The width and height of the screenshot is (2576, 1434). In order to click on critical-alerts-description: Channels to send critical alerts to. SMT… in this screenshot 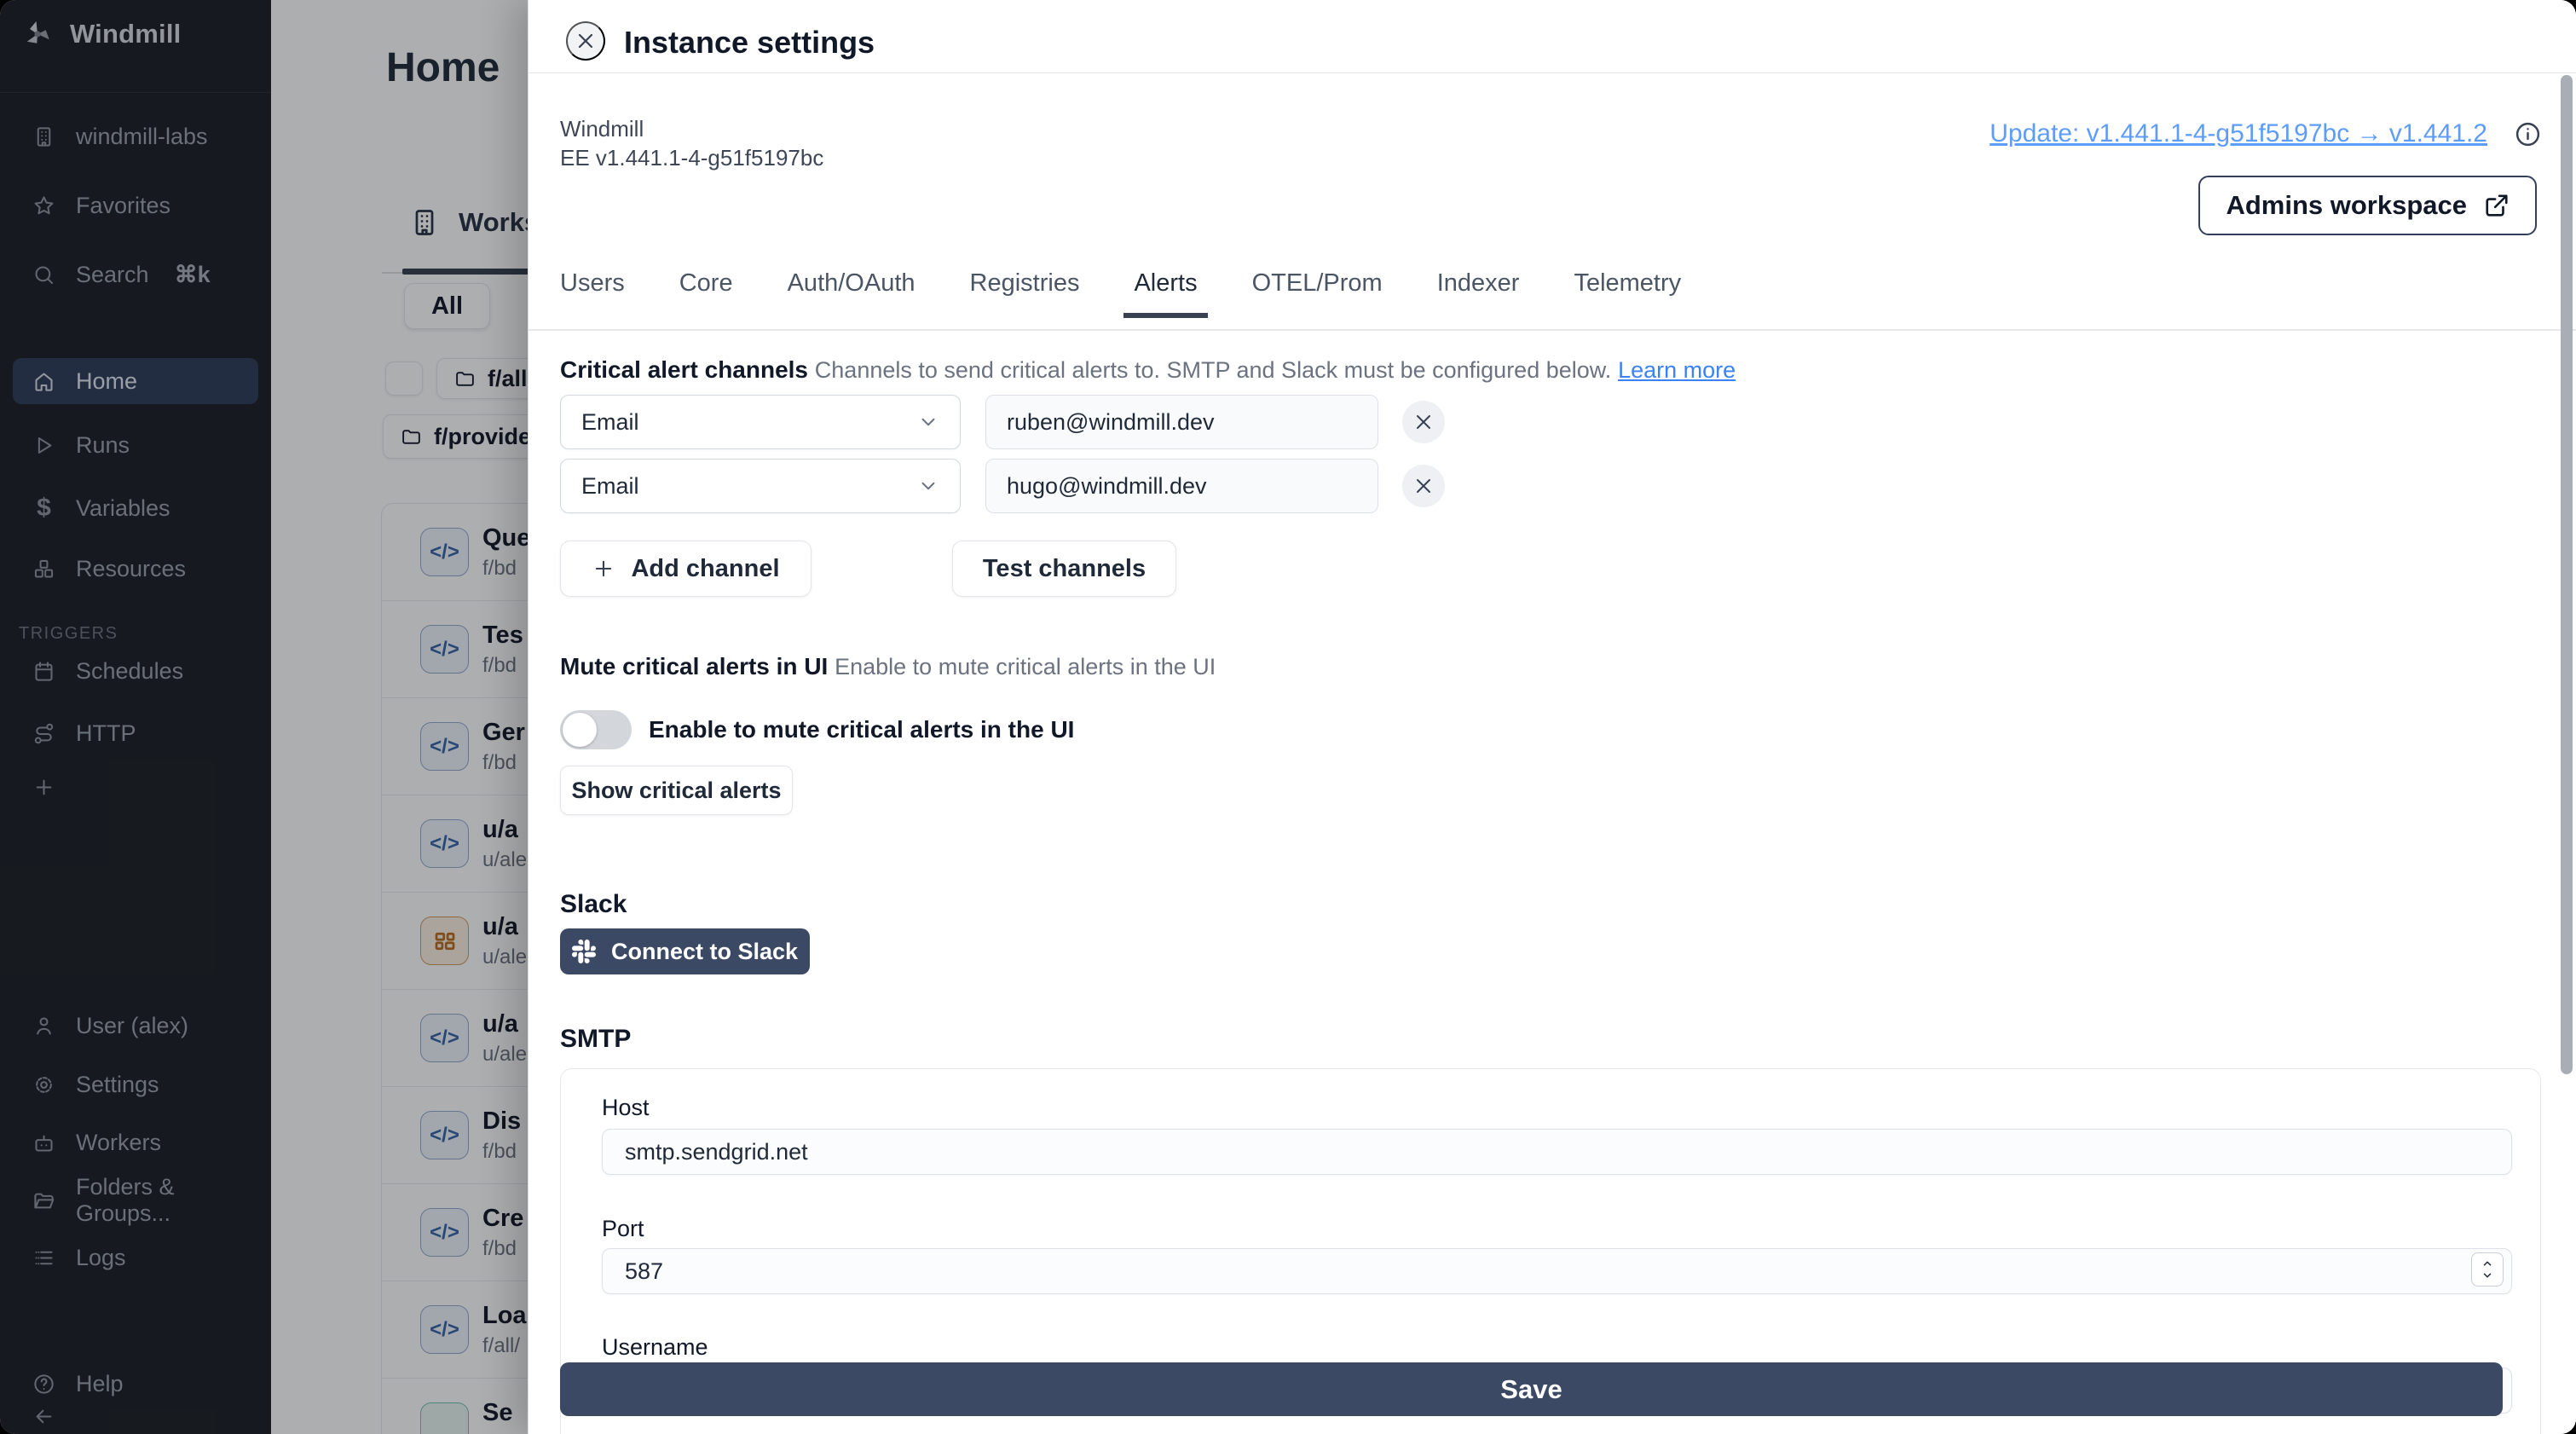, I will do `click(1213, 370)`.